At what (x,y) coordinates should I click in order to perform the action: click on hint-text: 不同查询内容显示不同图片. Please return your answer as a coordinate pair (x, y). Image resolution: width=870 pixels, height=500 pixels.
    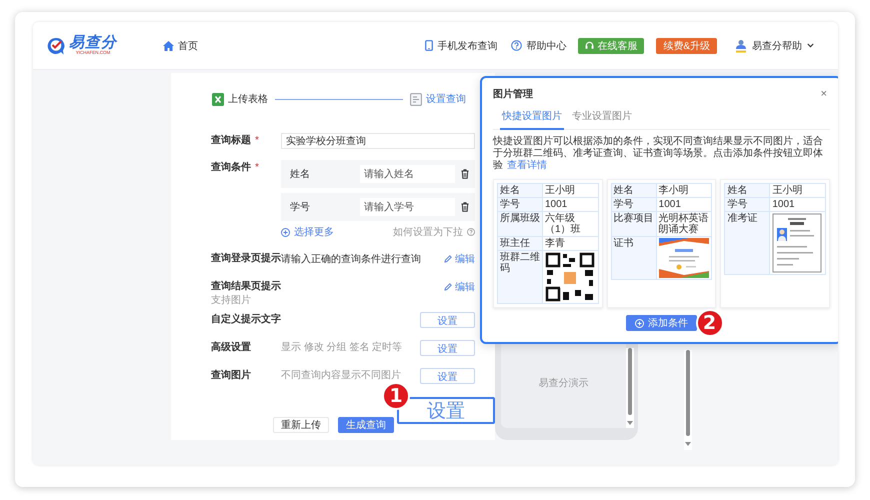
    Looking at the image, I should click on (341, 376).